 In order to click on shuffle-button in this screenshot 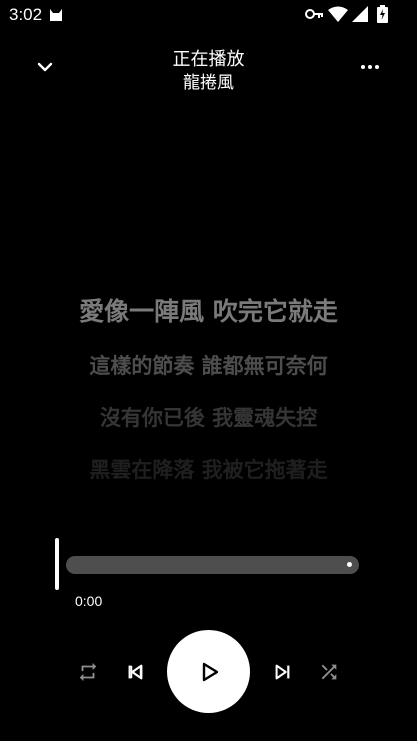, I will do `click(329, 672)`.